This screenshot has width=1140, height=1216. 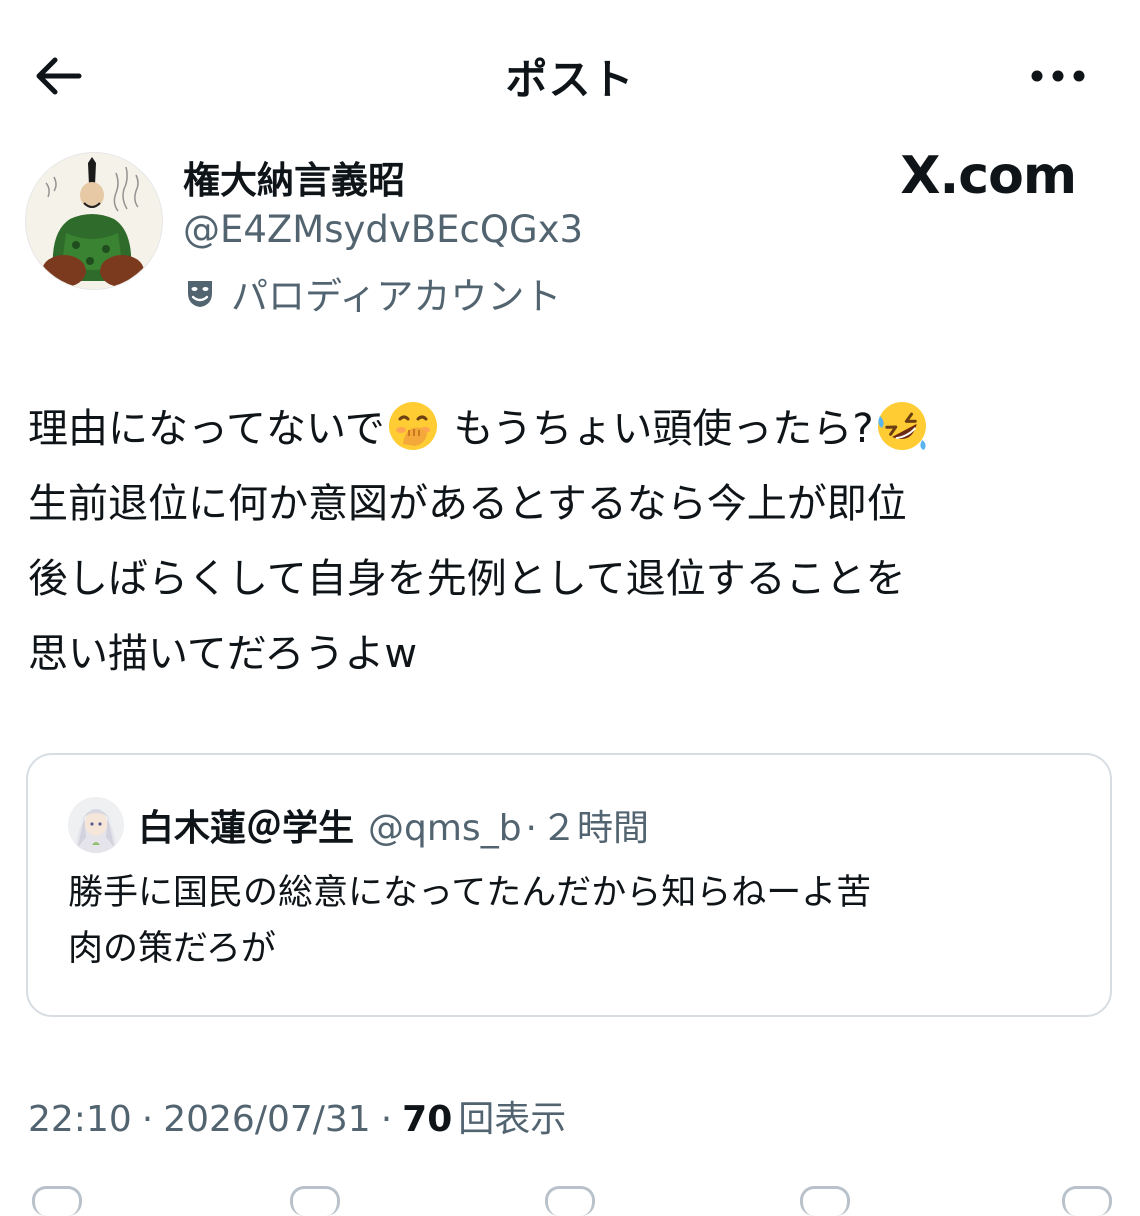 I want to click on quoted-text-line-2: 肉の策だろが, so click(x=172, y=949).